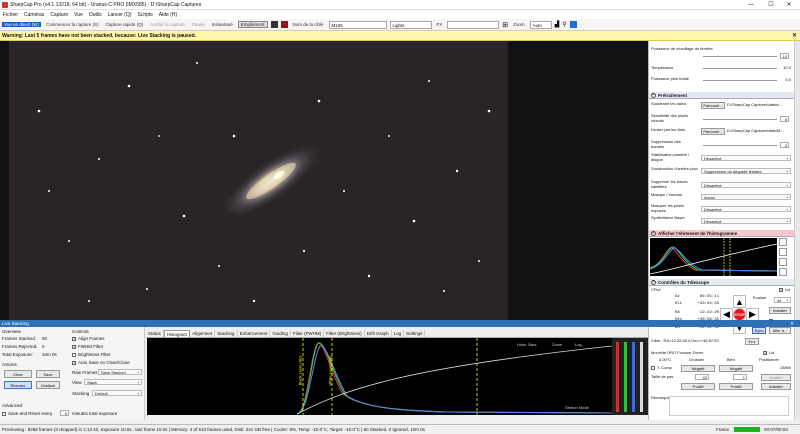 The image size is (800, 434). What do you see at coordinates (721, 233) in the screenshot?
I see `histogram-header: ^ Afficher l'étirement de l'histogramme` at bounding box center [721, 233].